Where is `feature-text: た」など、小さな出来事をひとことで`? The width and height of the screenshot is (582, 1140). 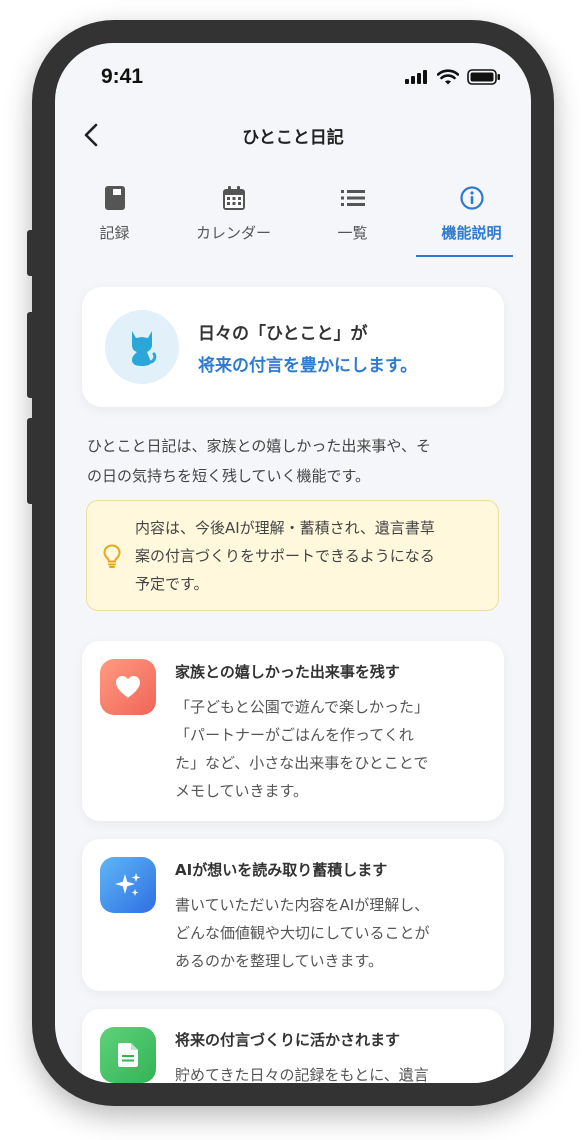
feature-text: た」など、小さな出来事をひとことで is located at coordinates (302, 763).